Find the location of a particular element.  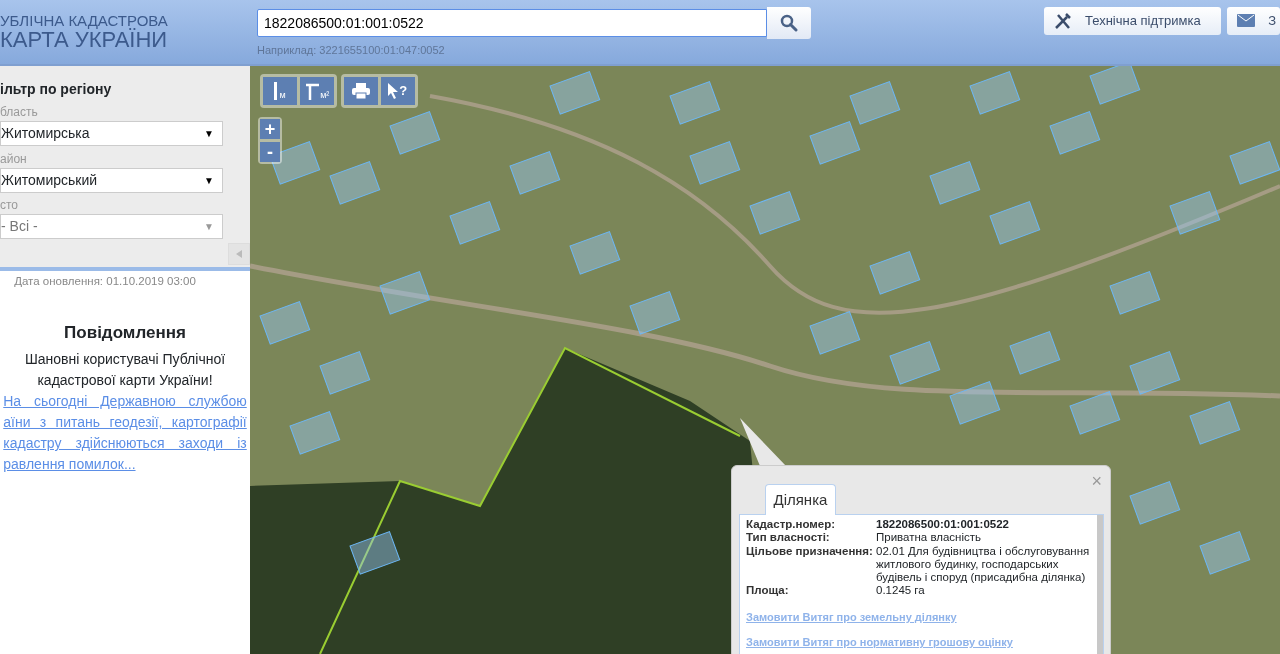

search-icon is located at coordinates (789, 22).